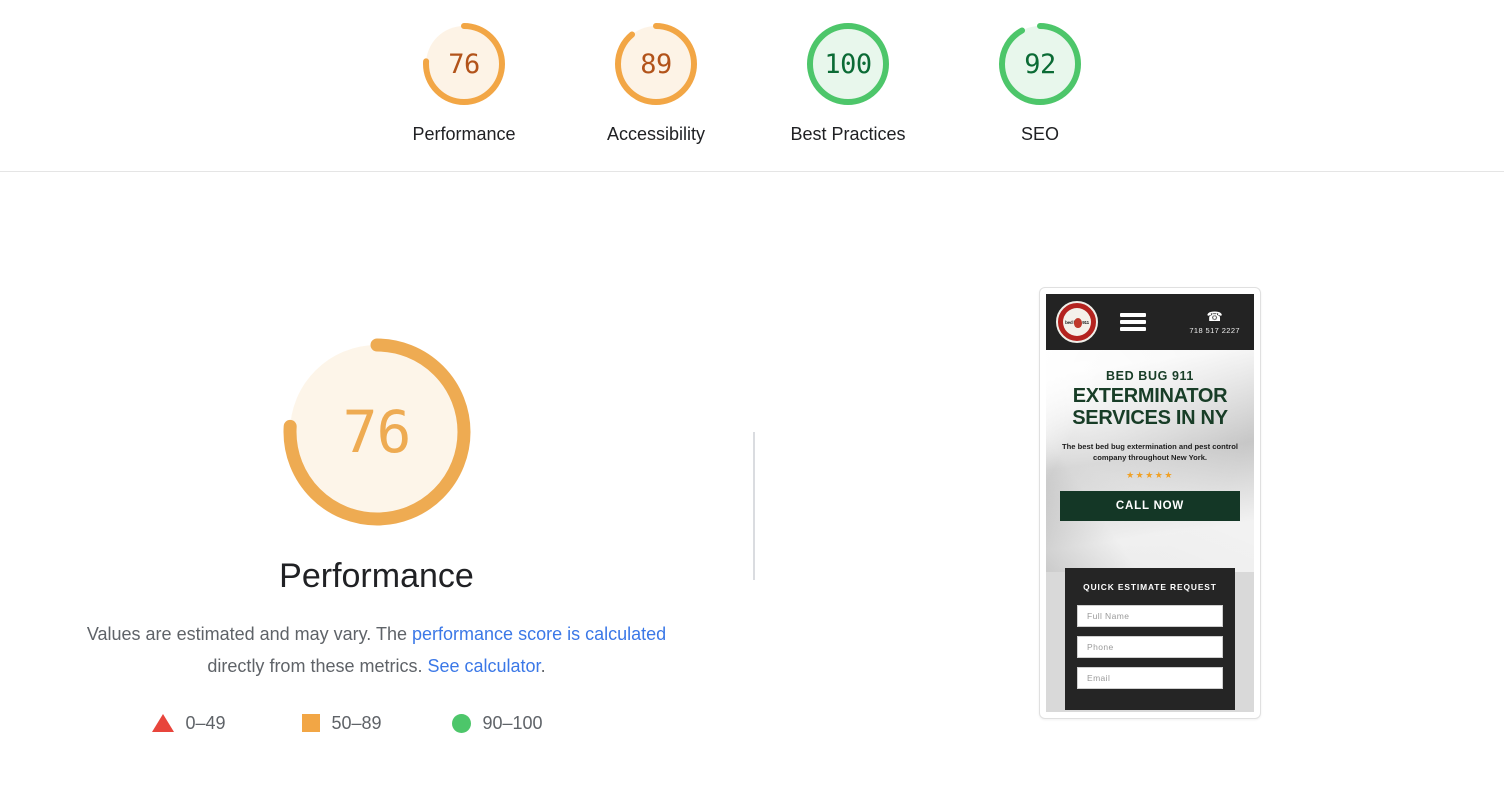 The width and height of the screenshot is (1504, 788). I want to click on hero-title-line1: EXTERMINATOR, so click(1150, 396).